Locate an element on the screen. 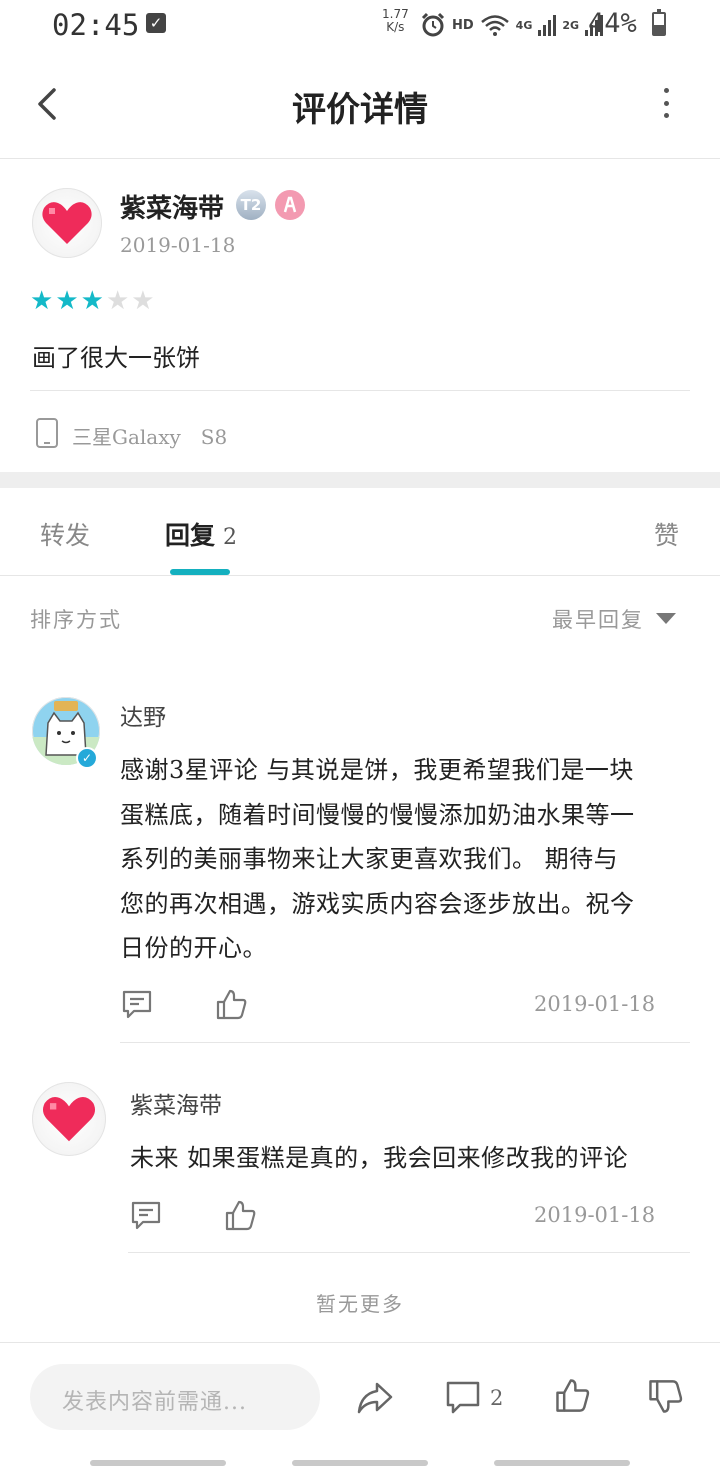 The height and width of the screenshot is (1480, 720). review-user-name: 紫菜海带 is located at coordinates (172, 206).